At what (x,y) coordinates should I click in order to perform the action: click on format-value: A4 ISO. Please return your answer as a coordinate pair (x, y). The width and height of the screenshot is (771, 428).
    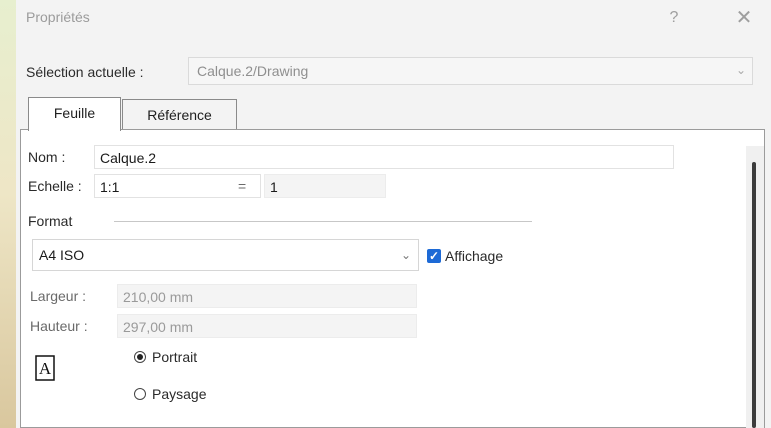
    Looking at the image, I should click on (62, 255).